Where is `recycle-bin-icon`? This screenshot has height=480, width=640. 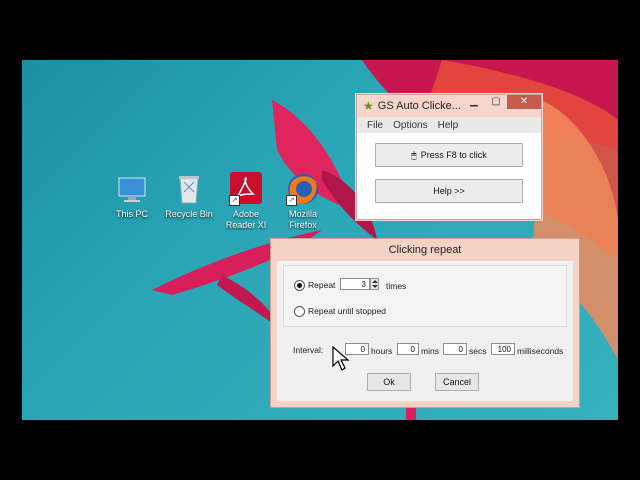
recycle-bin-icon is located at coordinates (189, 189).